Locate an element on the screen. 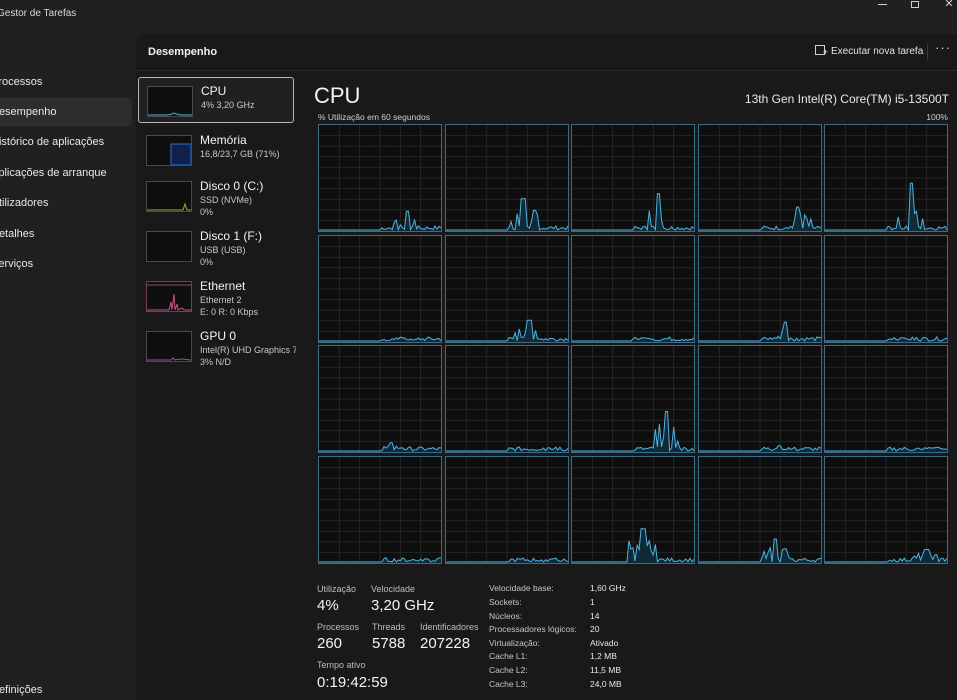 Image resolution: width=957 pixels, height=700 pixels. uptime-label: Tempo ativo is located at coordinates (341, 665).